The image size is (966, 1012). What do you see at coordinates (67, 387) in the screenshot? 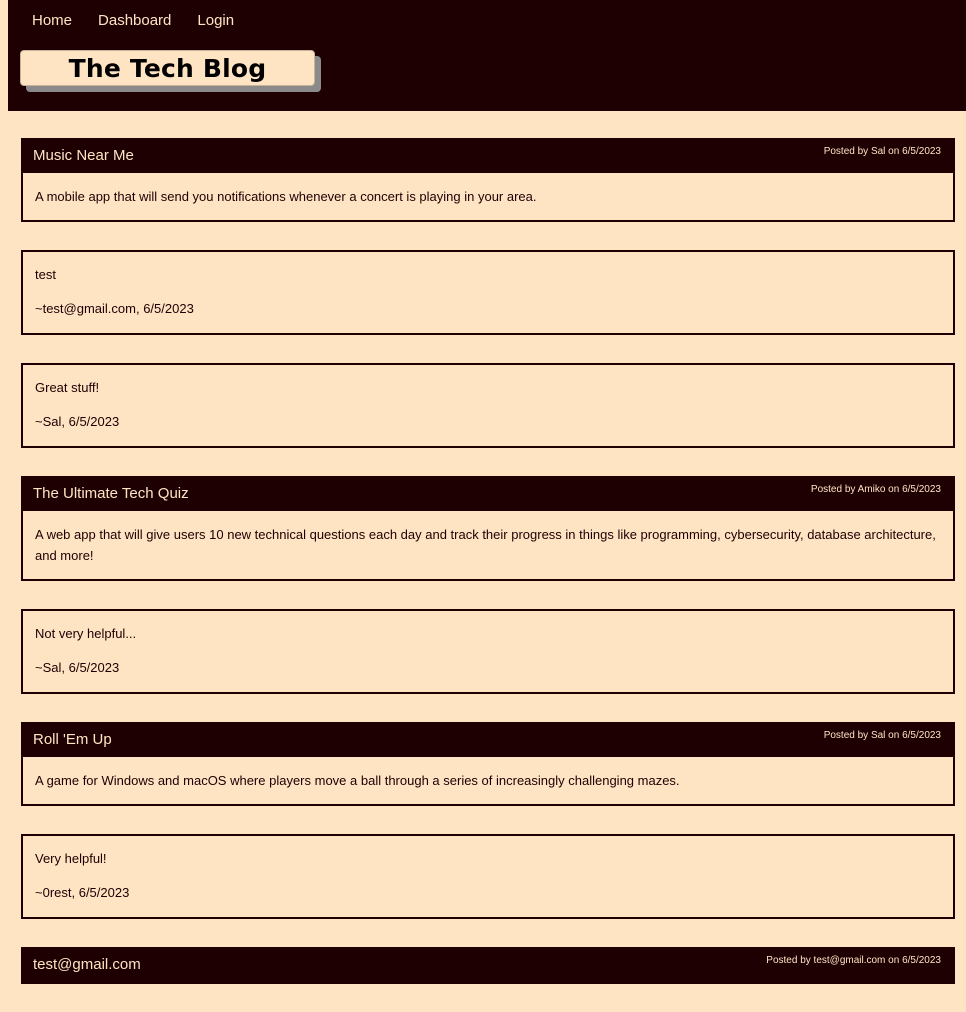
I see `comment-text: Great stuff!` at bounding box center [67, 387].